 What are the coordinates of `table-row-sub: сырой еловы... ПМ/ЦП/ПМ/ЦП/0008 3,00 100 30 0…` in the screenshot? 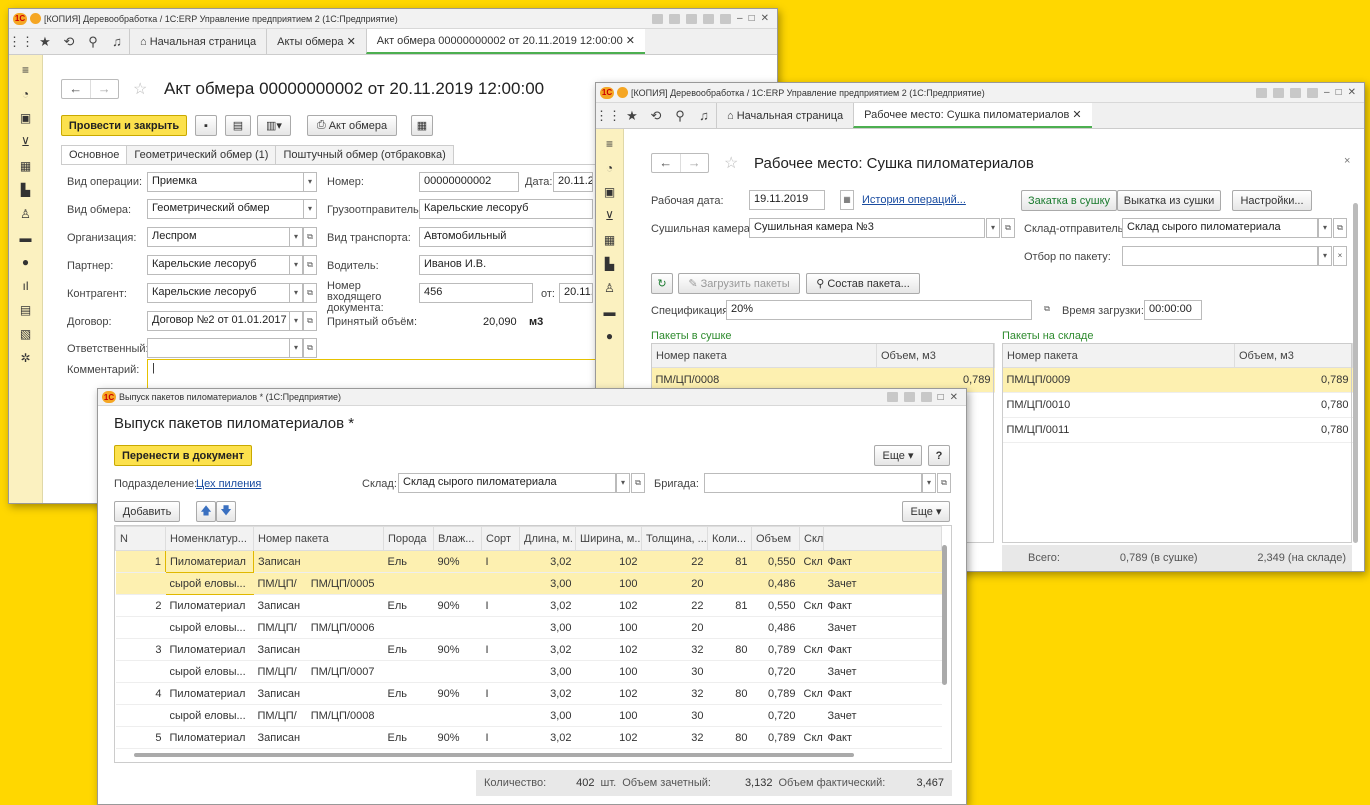 It's located at (528, 715).